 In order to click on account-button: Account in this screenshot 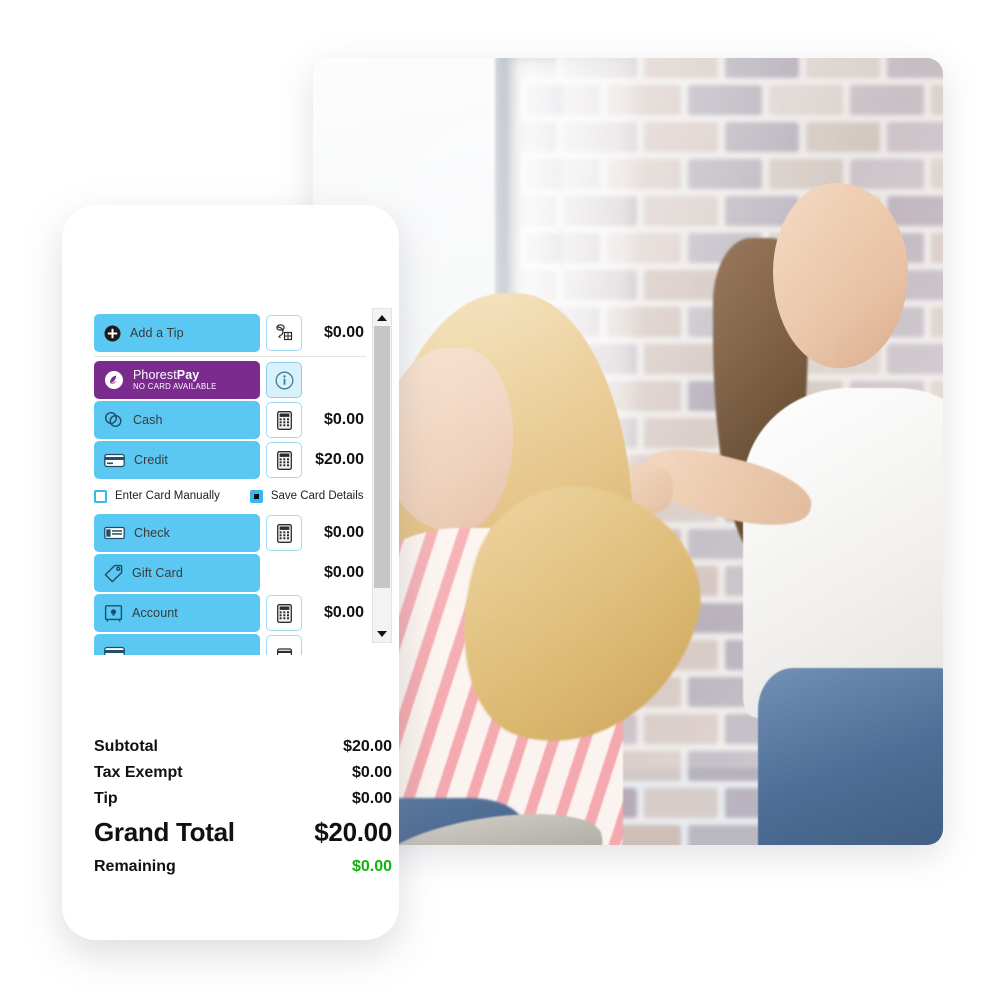, I will do `click(177, 613)`.